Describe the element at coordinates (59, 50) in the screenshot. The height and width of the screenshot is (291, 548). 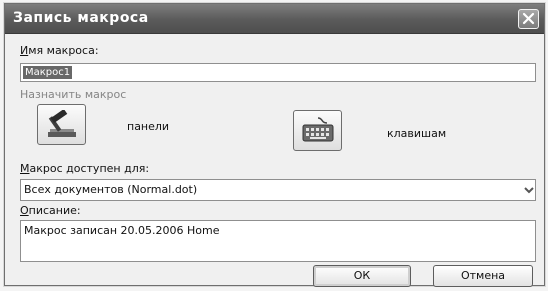
I see `macro-name-label: Имя макроса:` at that location.